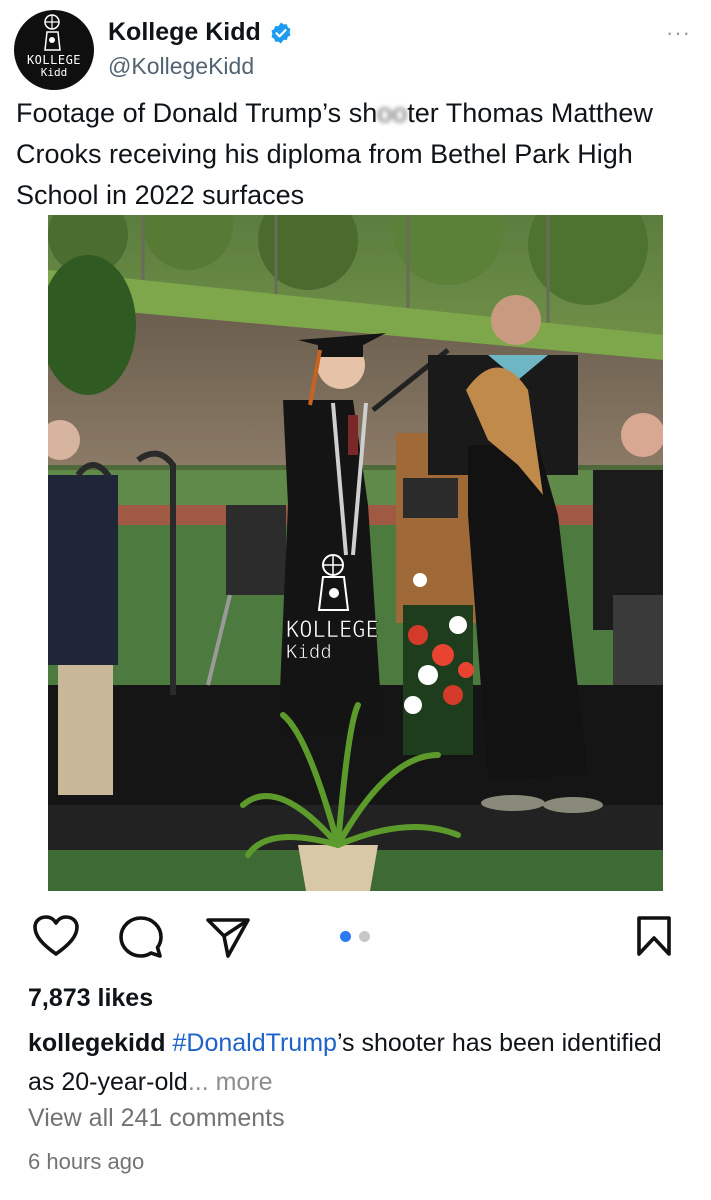  Describe the element at coordinates (654, 938) in the screenshot. I see `bookmark-icon` at that location.